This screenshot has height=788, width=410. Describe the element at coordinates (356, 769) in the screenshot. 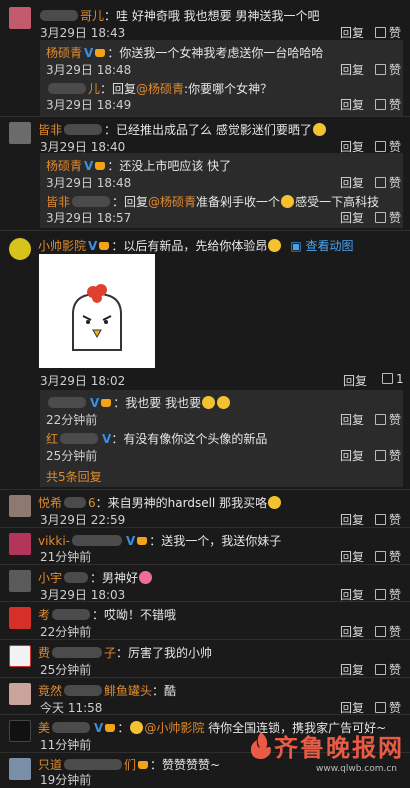

I see `watermark-url: www.qlwb.com.cn` at that location.